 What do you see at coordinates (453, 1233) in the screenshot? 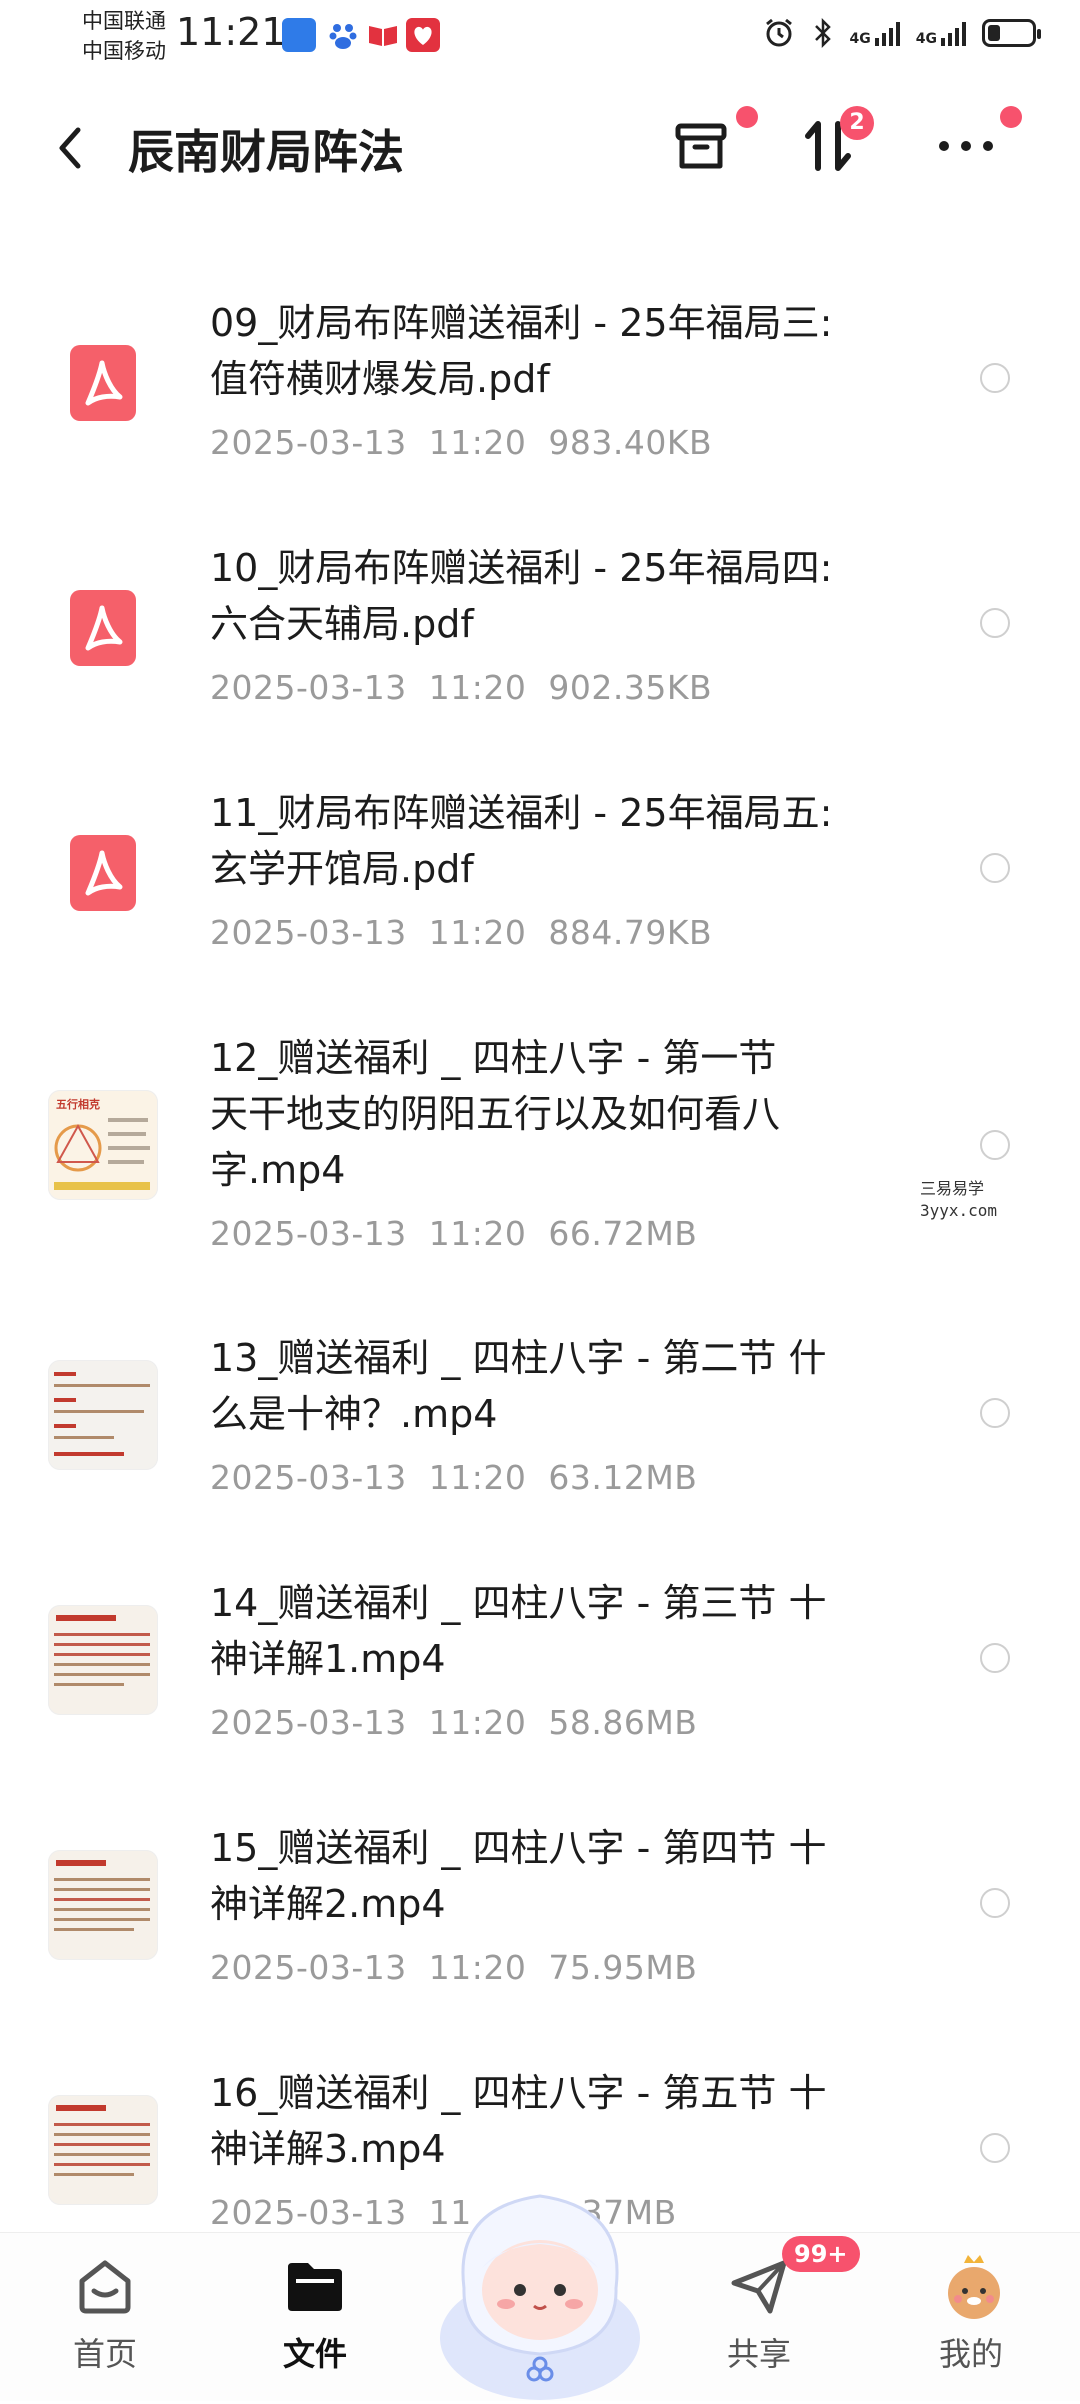
I see `file-meta: 2025-03-13 11:20 66.72MB` at bounding box center [453, 1233].